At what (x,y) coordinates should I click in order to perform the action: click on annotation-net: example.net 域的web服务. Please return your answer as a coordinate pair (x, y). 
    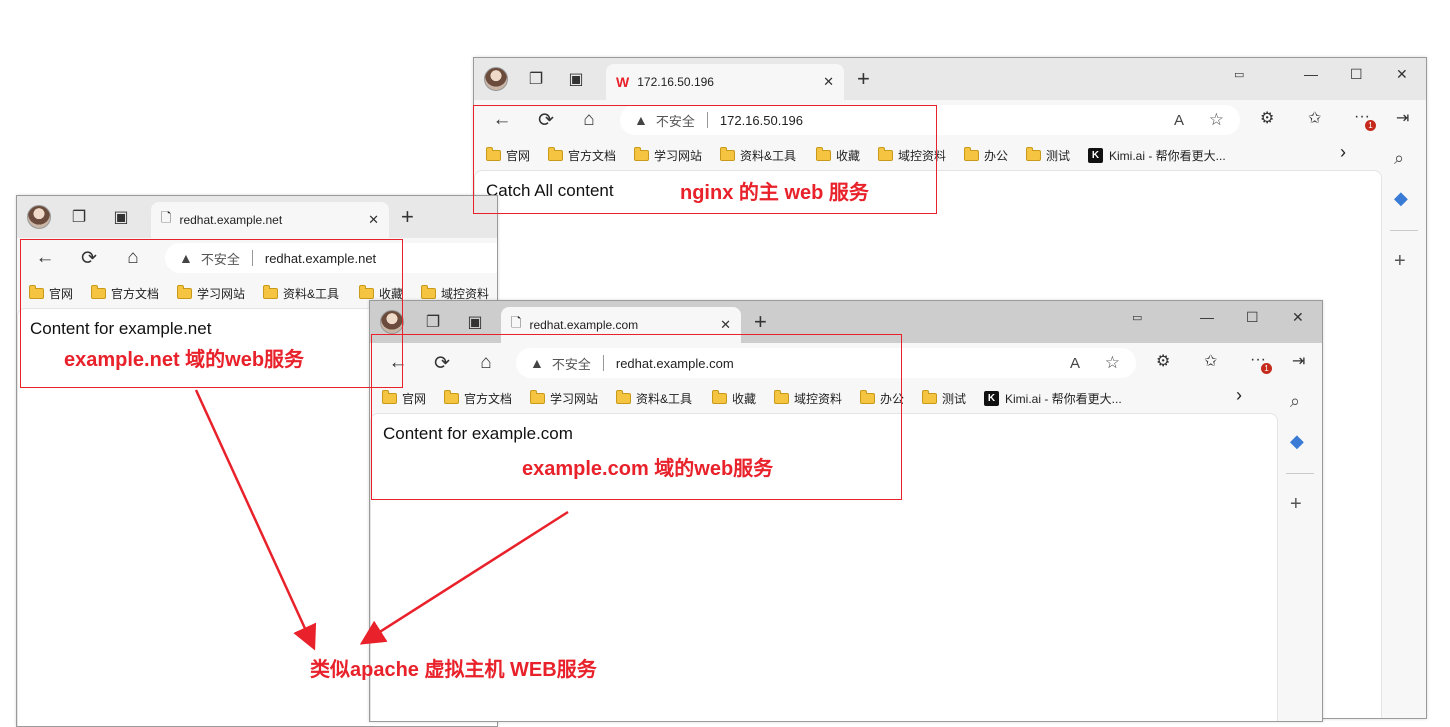
    Looking at the image, I should click on (184, 360).